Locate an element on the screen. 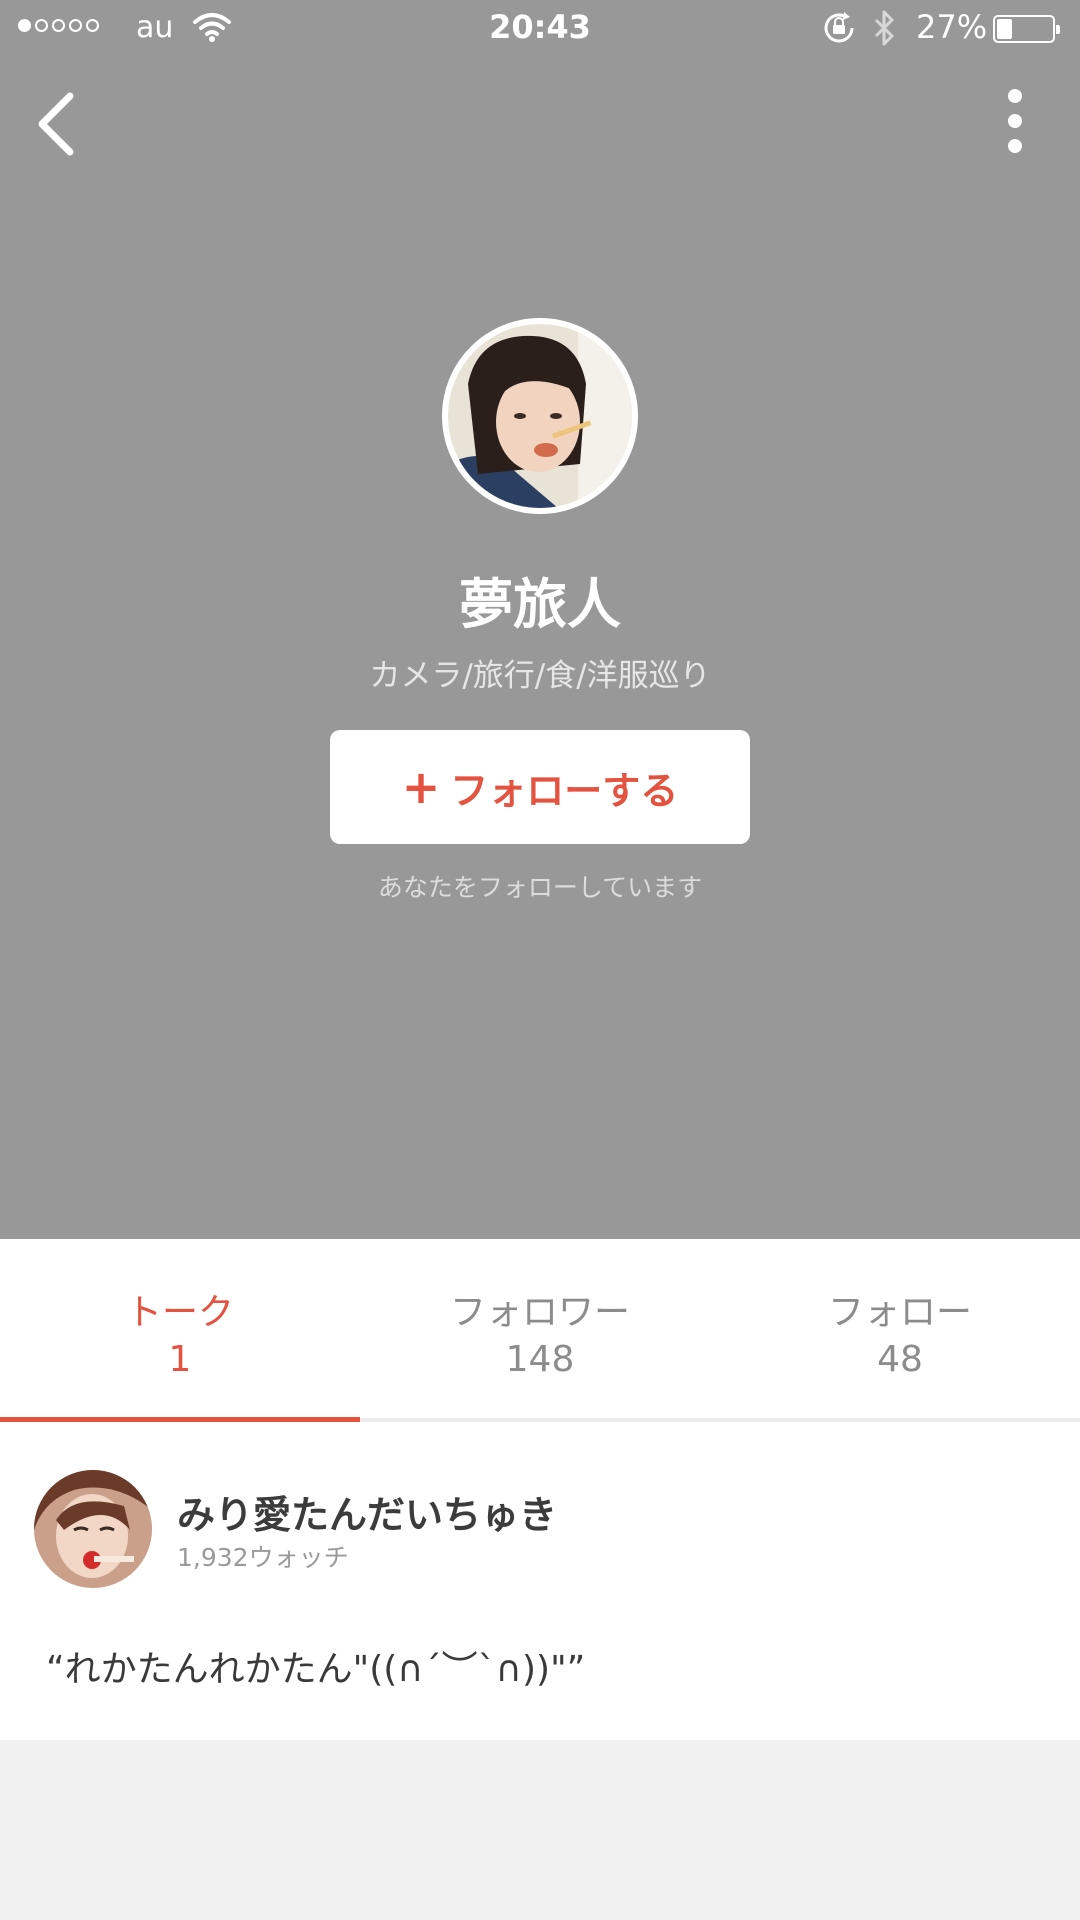 The height and width of the screenshot is (1920, 1080). tab-following: フォロー 48 is located at coordinates (900, 1330).